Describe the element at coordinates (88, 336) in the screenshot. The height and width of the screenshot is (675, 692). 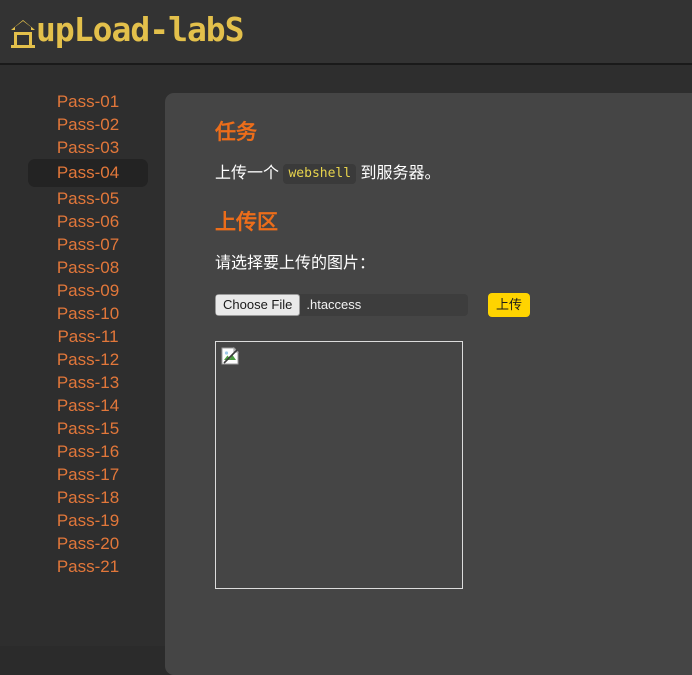
I see `sidebar-item-pass-11: Pass-11` at that location.